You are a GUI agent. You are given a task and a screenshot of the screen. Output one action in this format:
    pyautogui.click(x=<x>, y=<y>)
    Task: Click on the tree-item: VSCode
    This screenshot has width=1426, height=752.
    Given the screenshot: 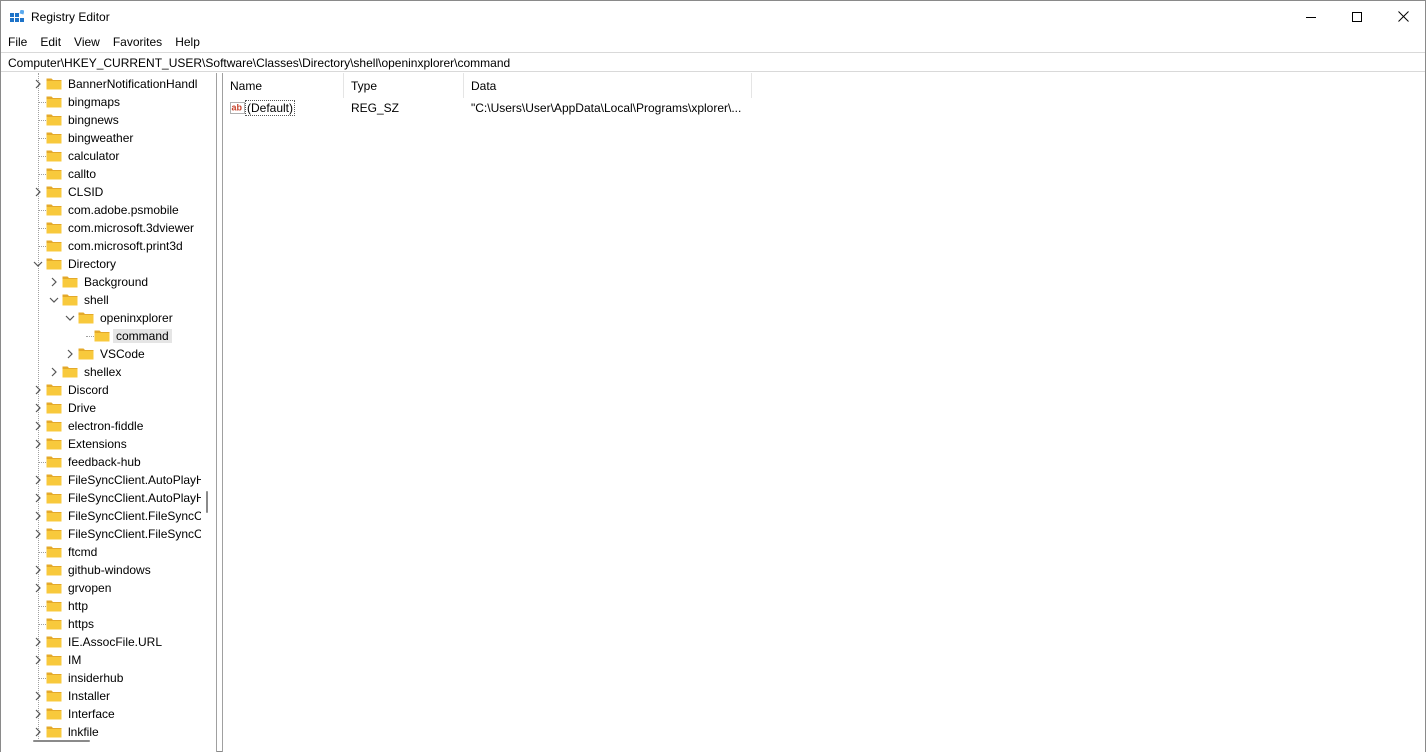 What is the action you would take?
    pyautogui.click(x=101, y=354)
    